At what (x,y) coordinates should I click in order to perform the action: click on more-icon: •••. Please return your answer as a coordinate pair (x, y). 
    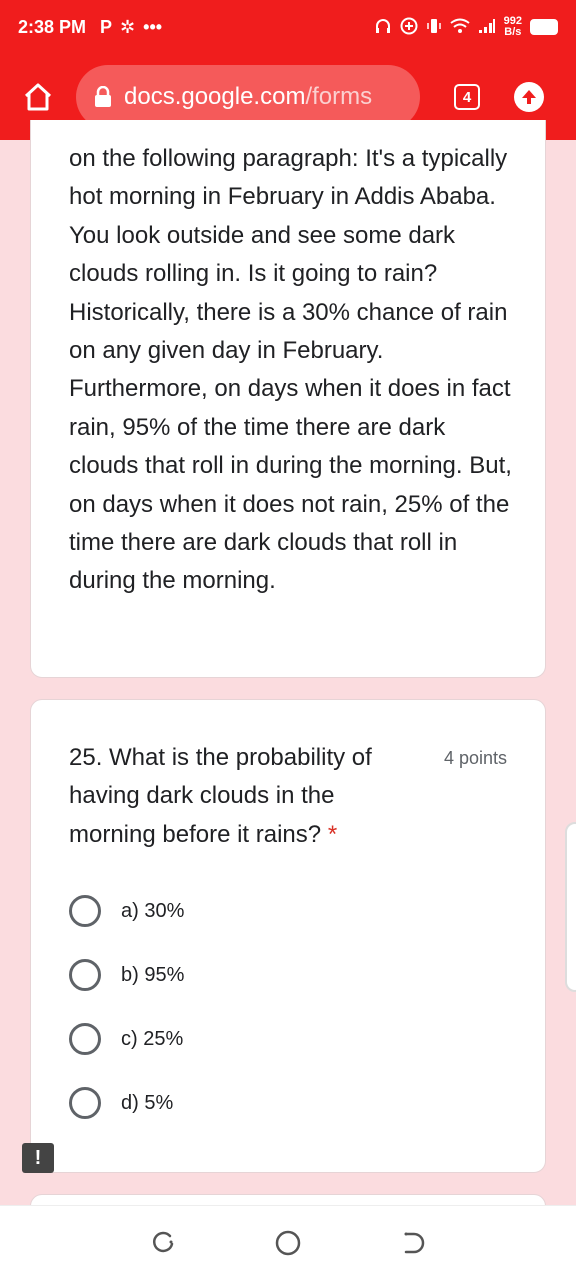
    Looking at the image, I should click on (153, 26).